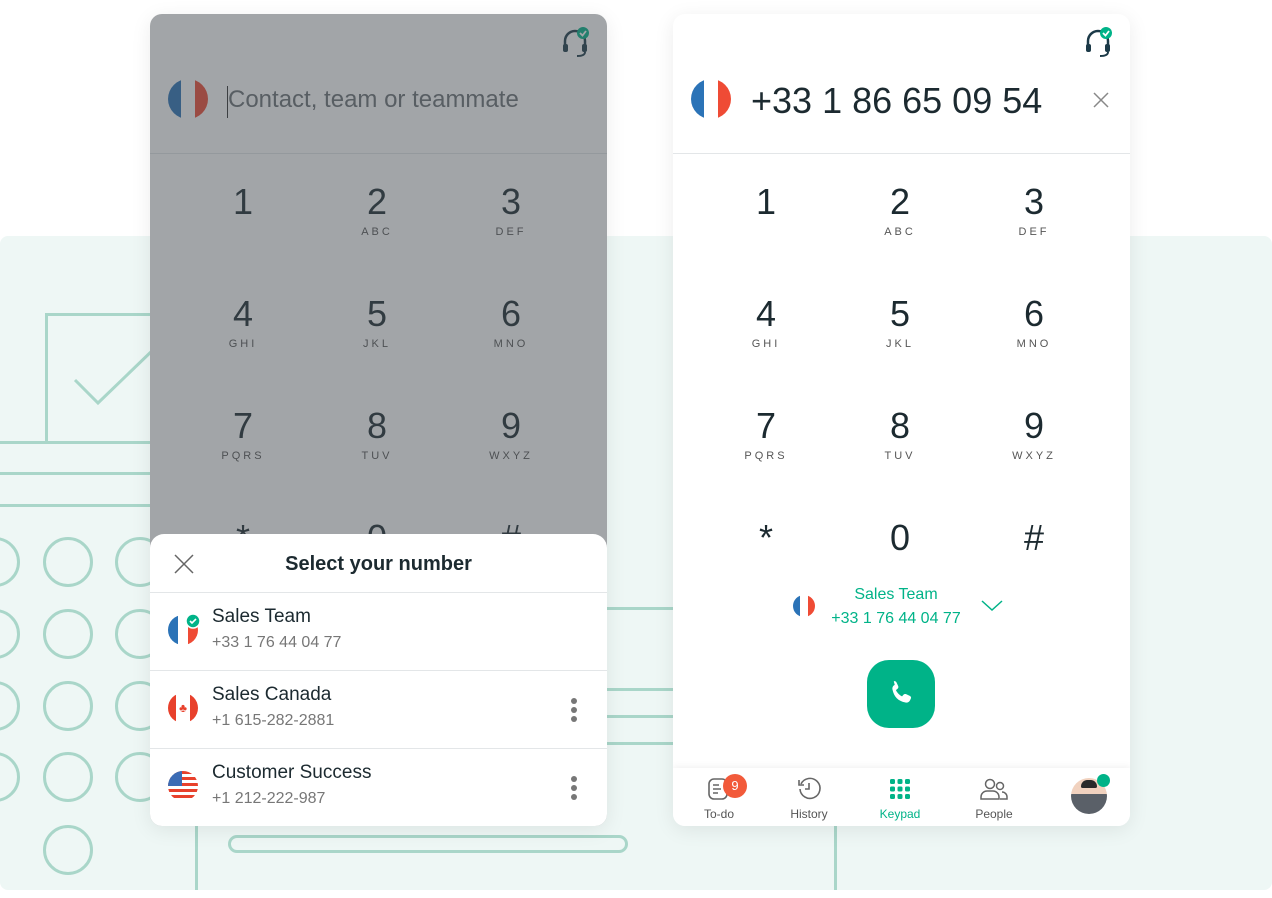 This screenshot has width=1272, height=898. What do you see at coordinates (1034, 313) in the screenshot?
I see `key-digit: 6` at bounding box center [1034, 313].